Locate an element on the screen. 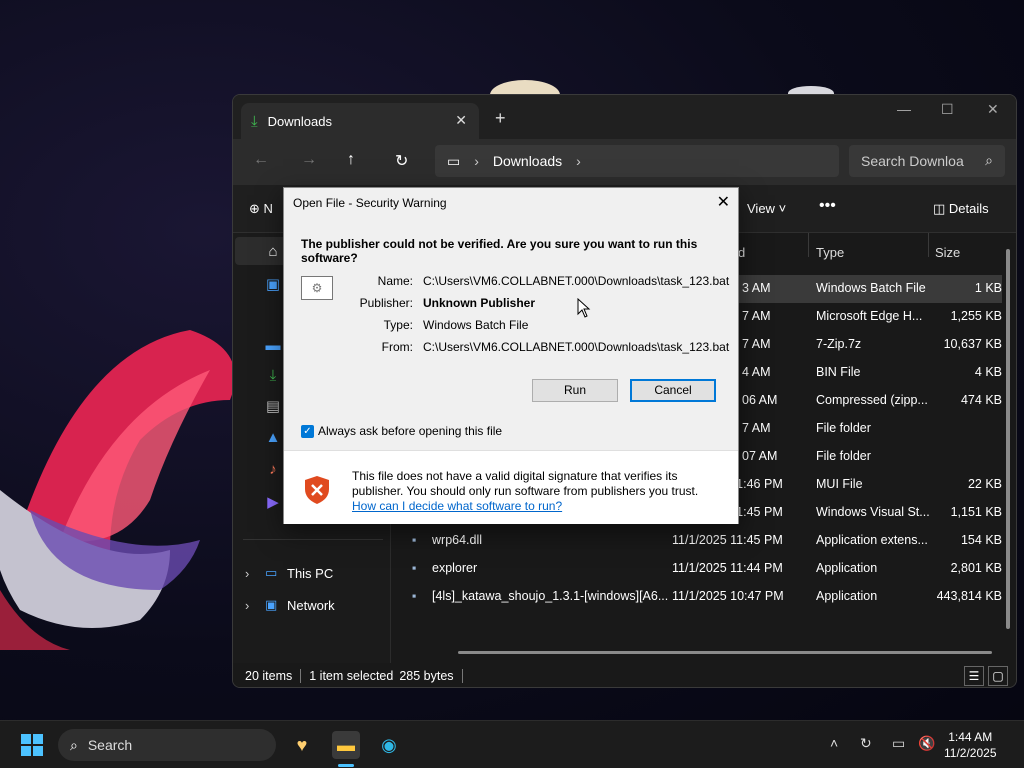  downloads-icon: ⤓ is located at coordinates (273, 377).